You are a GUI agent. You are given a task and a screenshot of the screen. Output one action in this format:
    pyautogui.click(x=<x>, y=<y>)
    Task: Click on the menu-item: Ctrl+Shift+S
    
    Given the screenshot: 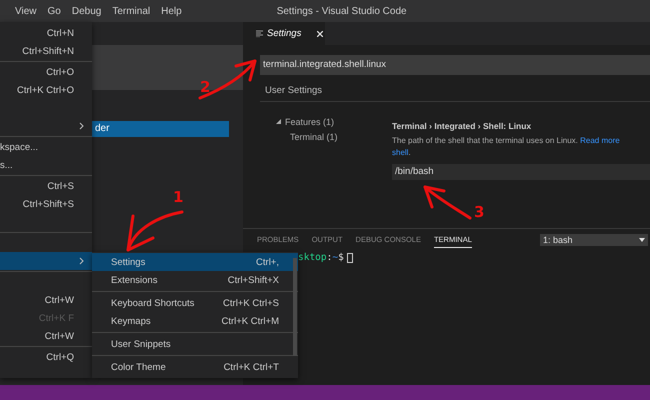 What is the action you would take?
    pyautogui.click(x=46, y=204)
    